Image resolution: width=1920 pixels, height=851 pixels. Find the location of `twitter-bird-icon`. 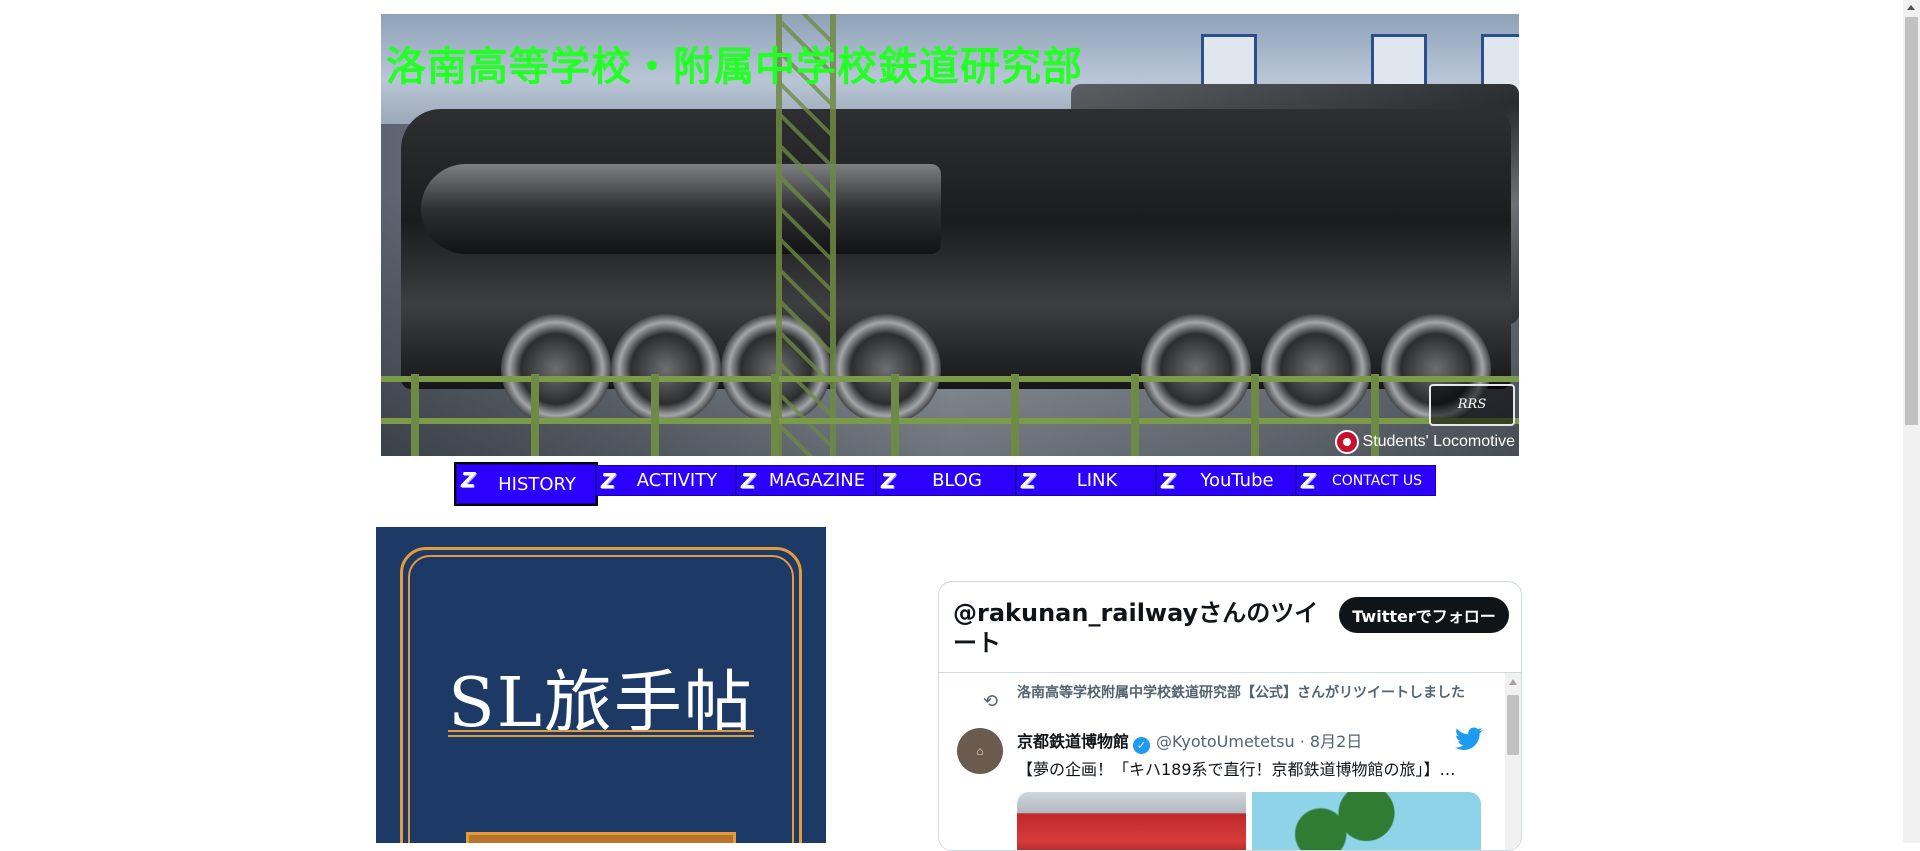

twitter-bird-icon is located at coordinates (1469, 739).